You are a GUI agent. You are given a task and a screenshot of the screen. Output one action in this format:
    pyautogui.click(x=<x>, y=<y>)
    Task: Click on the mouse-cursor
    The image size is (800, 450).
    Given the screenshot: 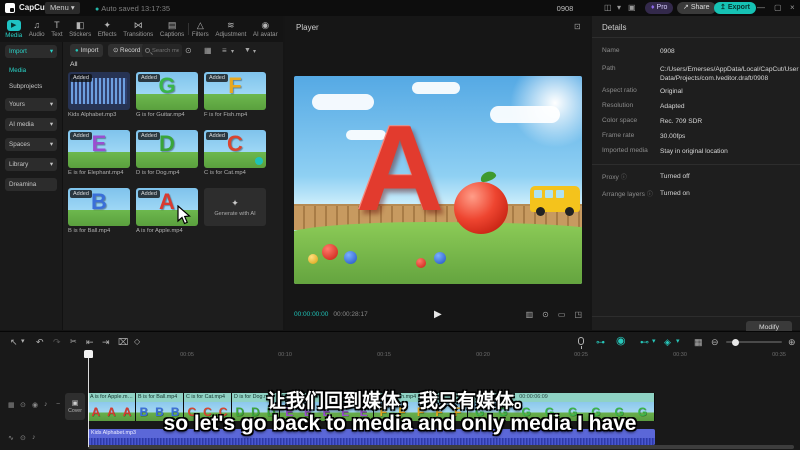 What is the action you would take?
    pyautogui.click(x=184, y=215)
    